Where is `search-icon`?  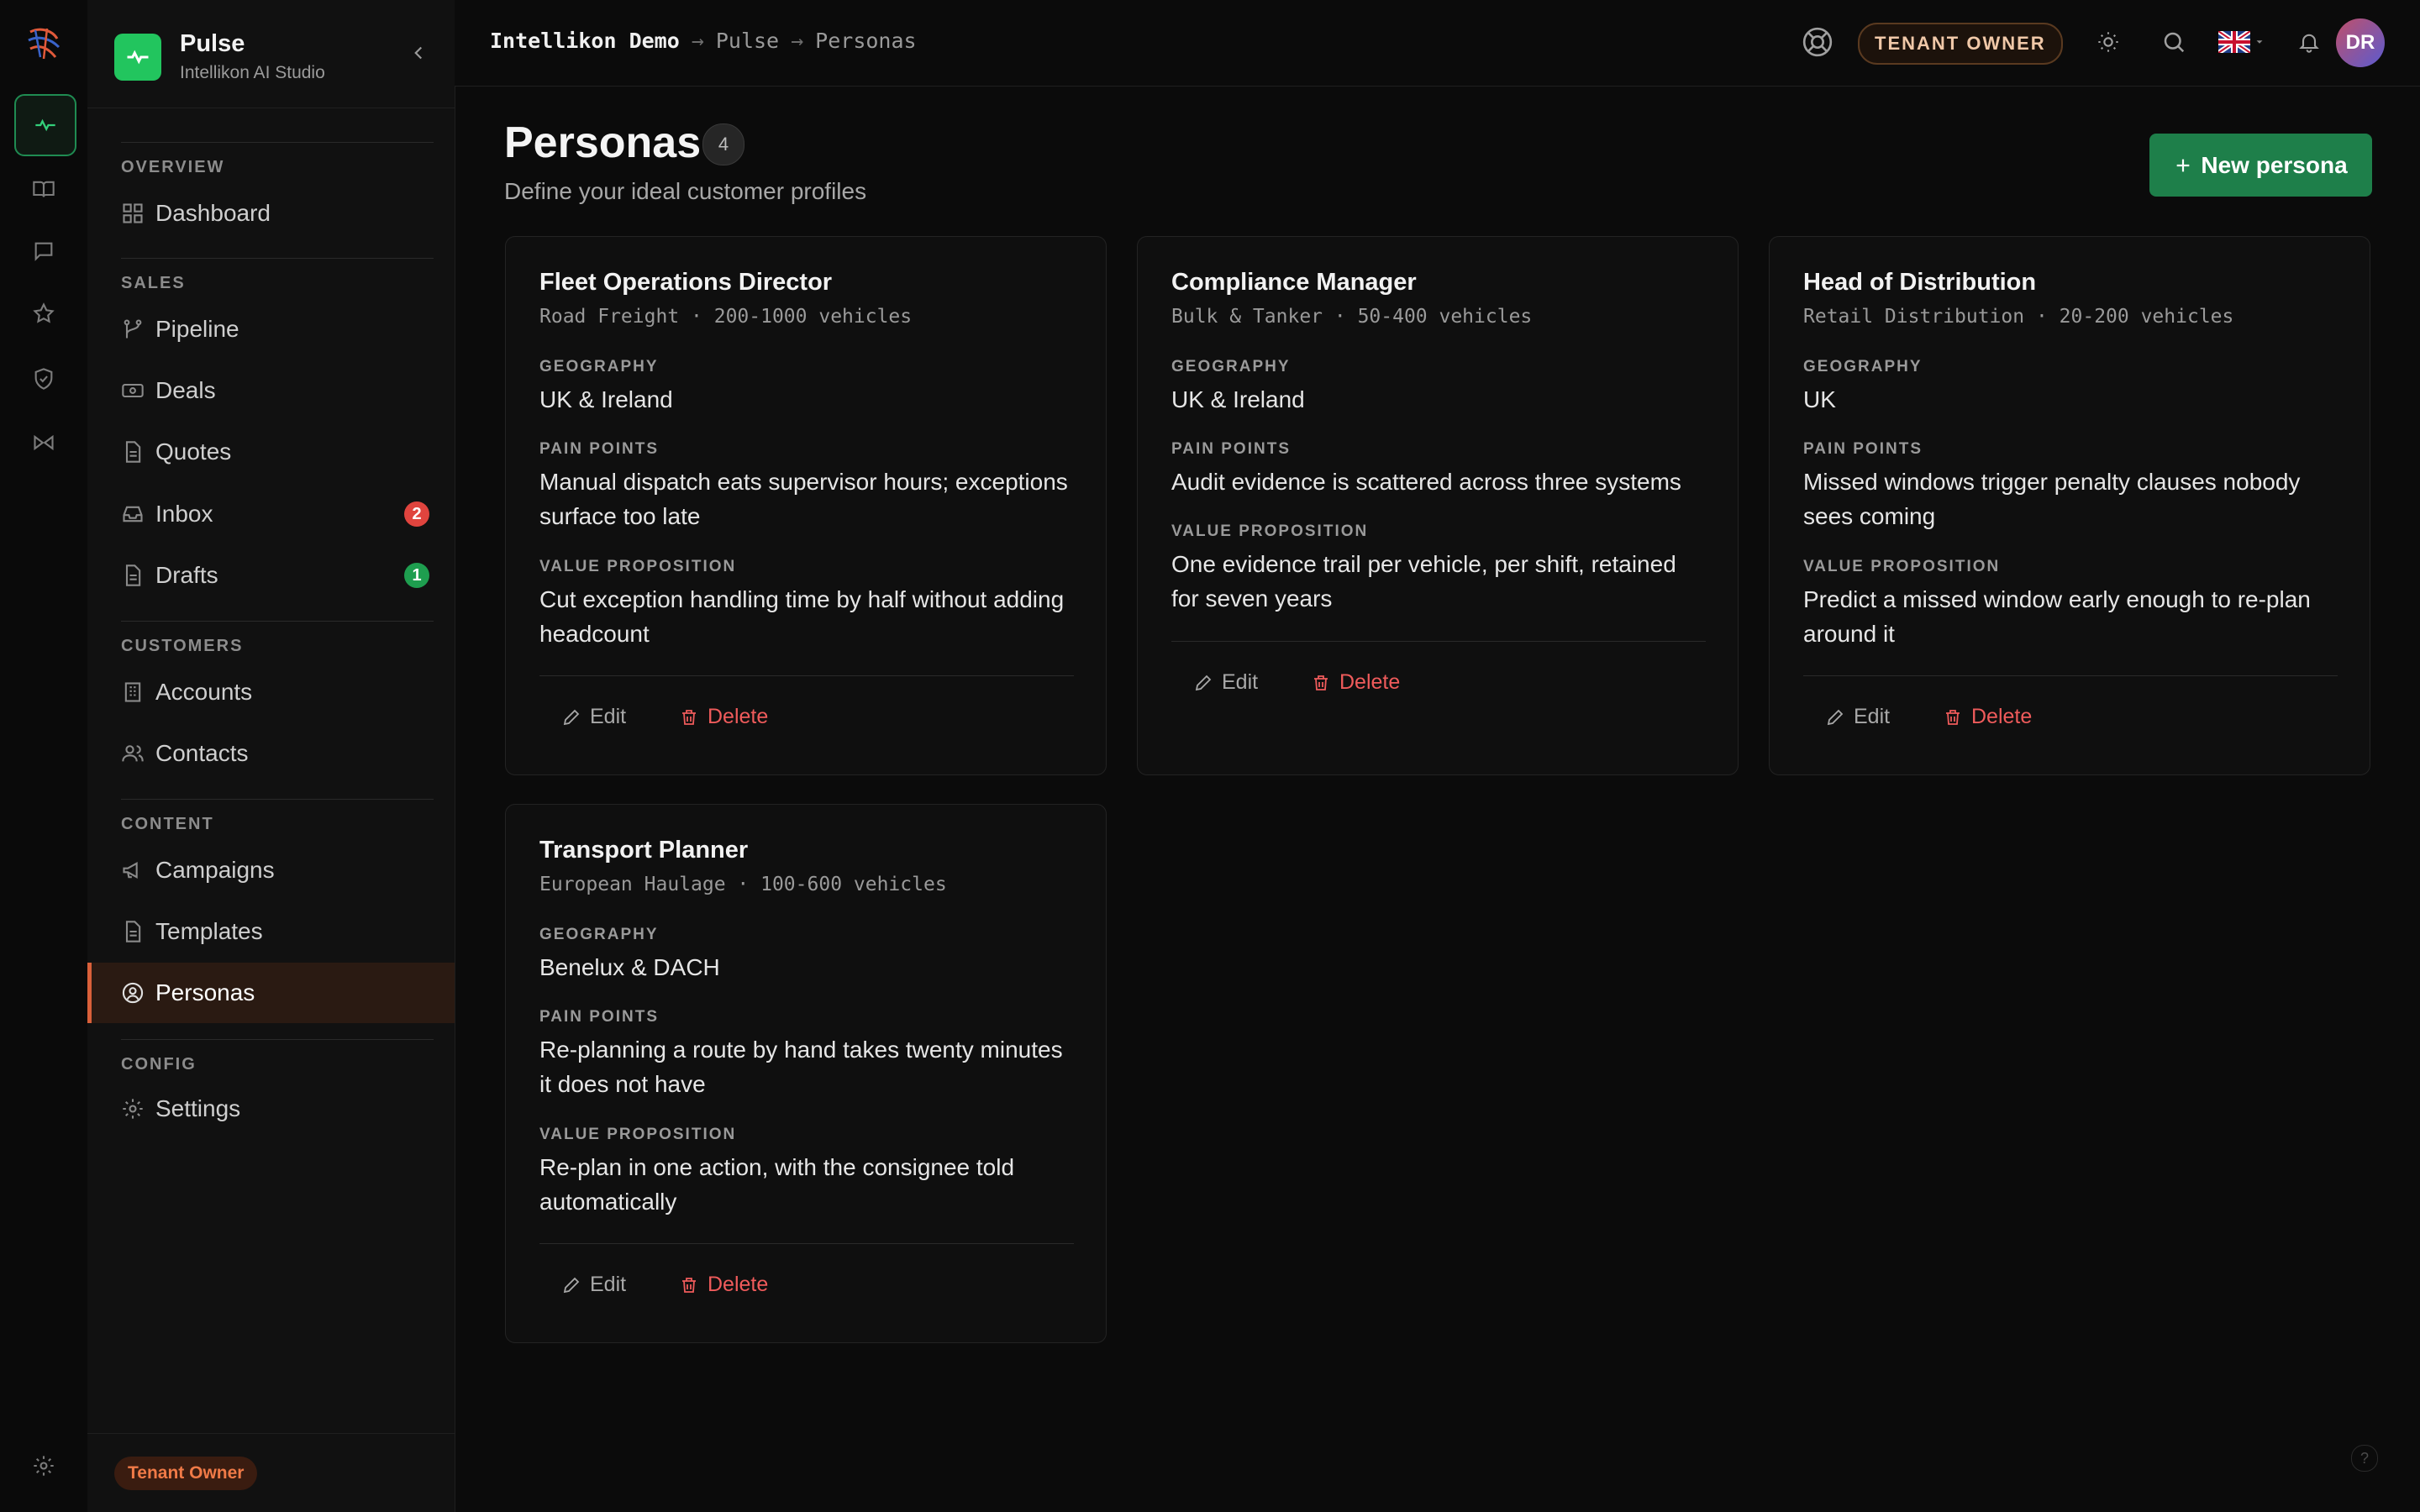 search-icon is located at coordinates (2174, 42).